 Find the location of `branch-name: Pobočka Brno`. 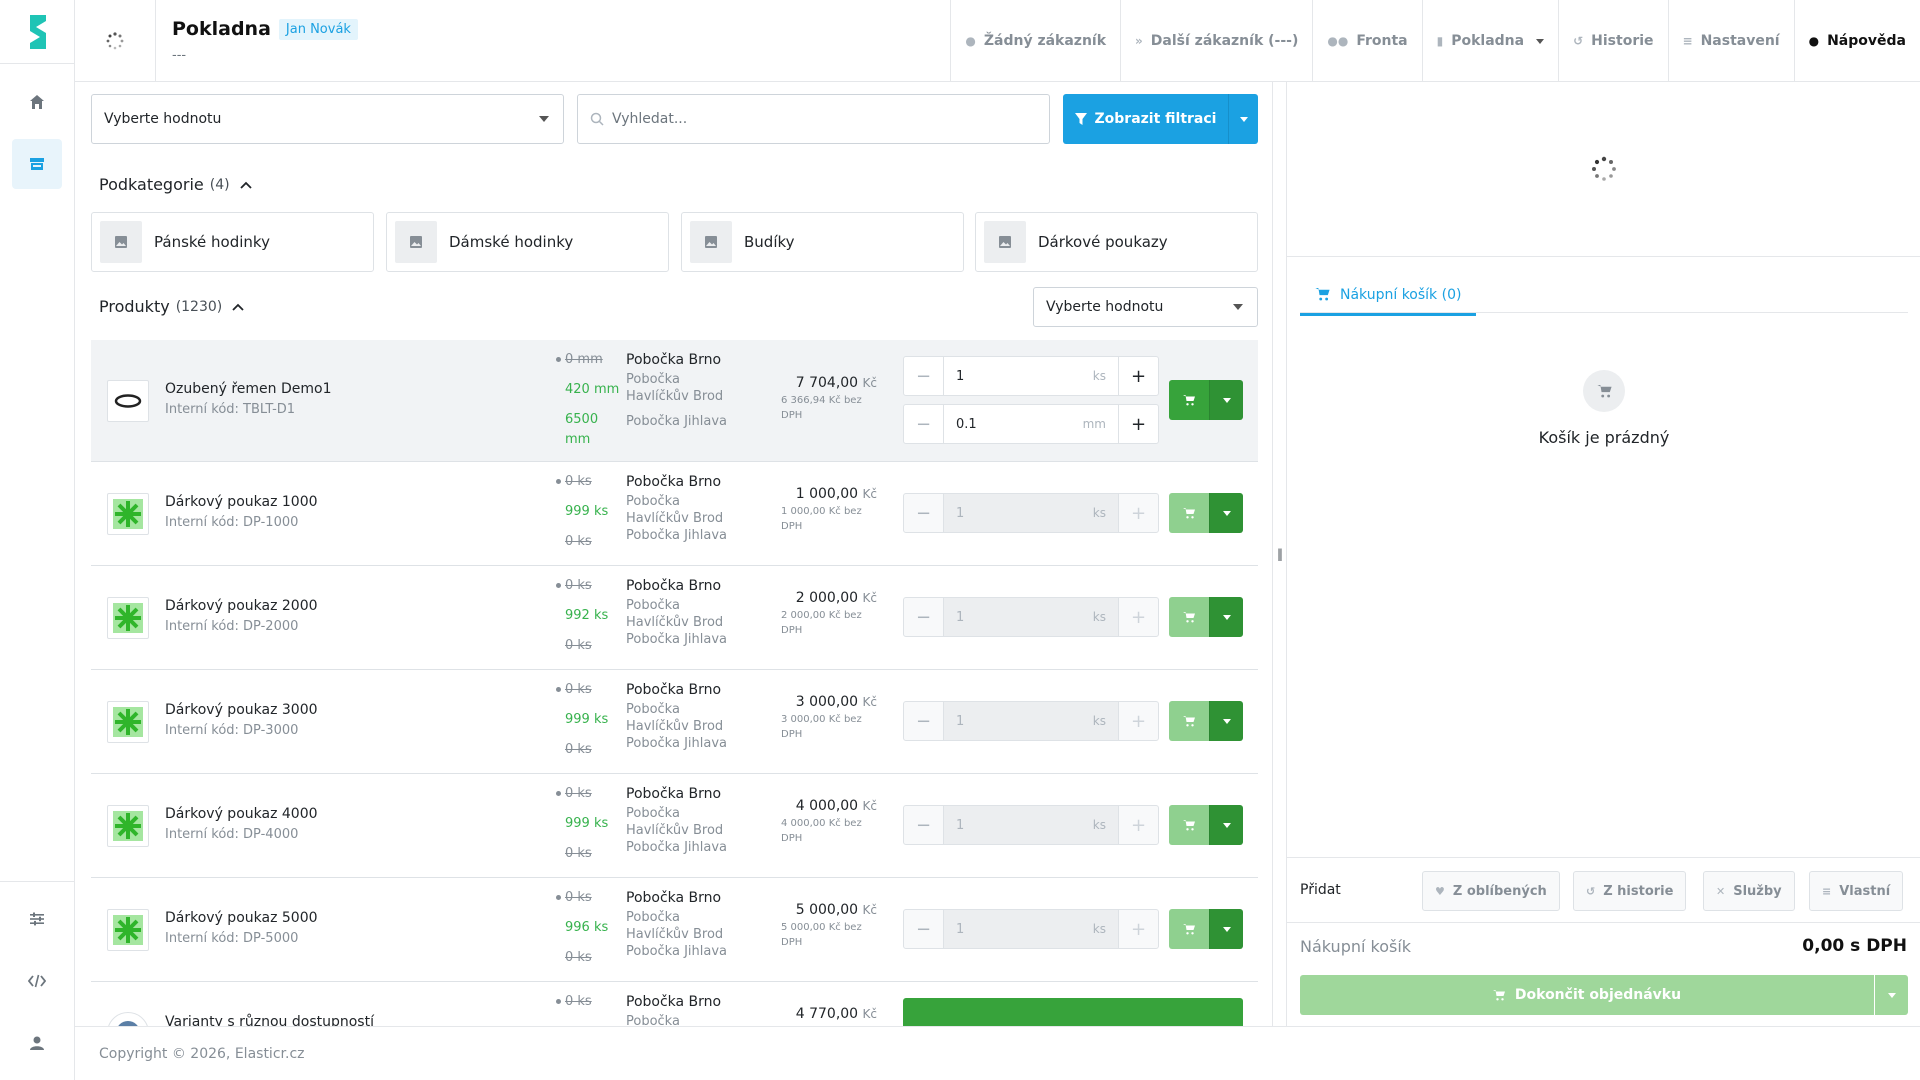

branch-name: Pobočka Brno is located at coordinates (674, 1002).